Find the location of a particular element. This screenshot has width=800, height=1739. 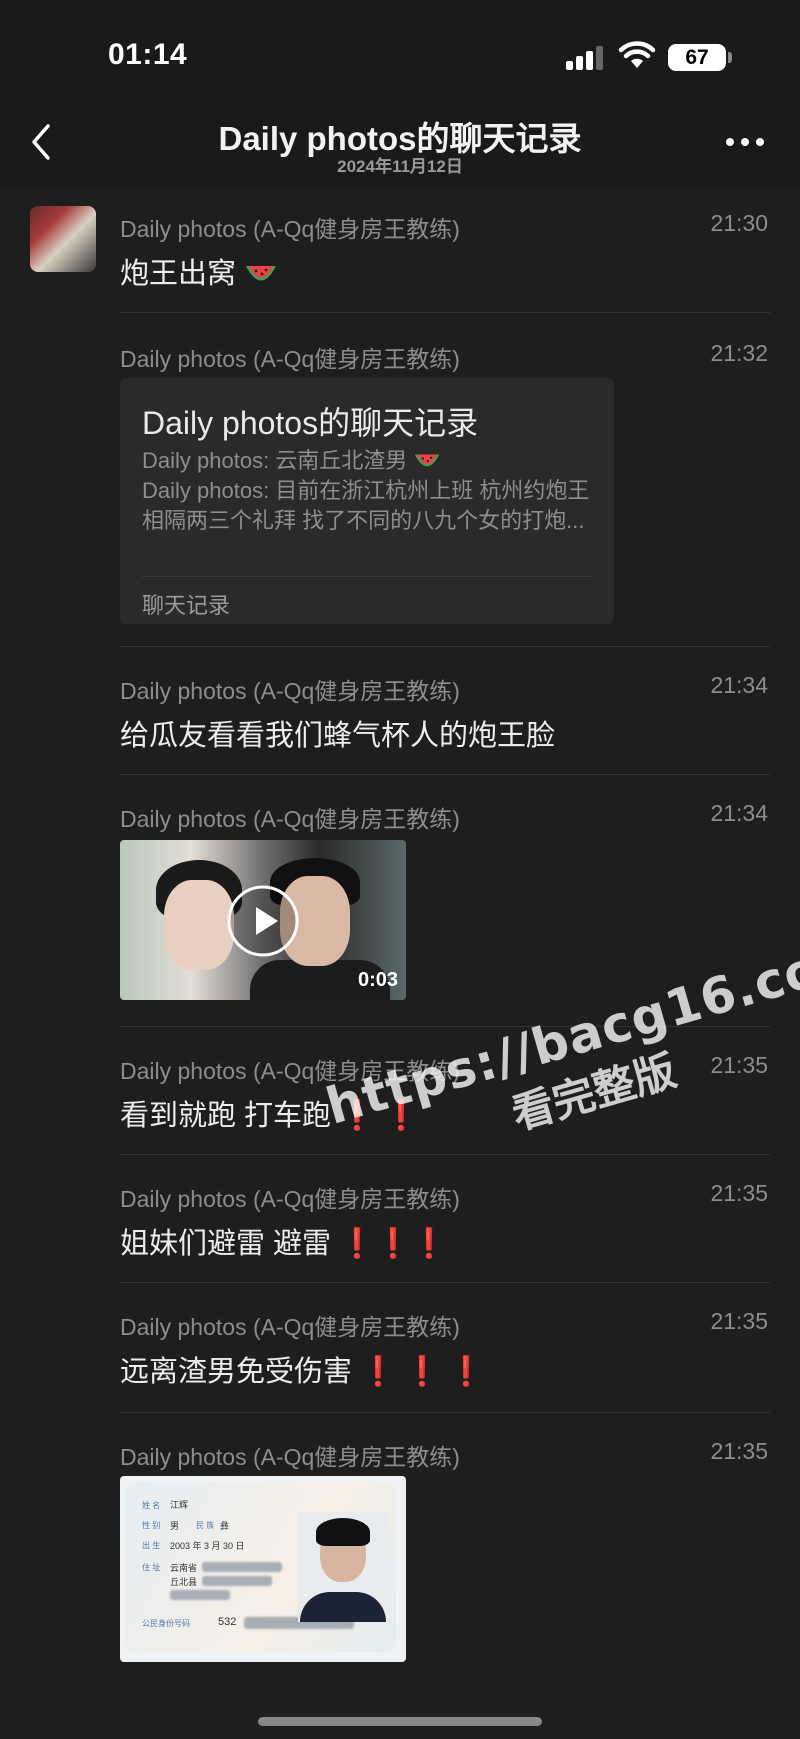

video-duration: 0:03 is located at coordinates (377, 980).